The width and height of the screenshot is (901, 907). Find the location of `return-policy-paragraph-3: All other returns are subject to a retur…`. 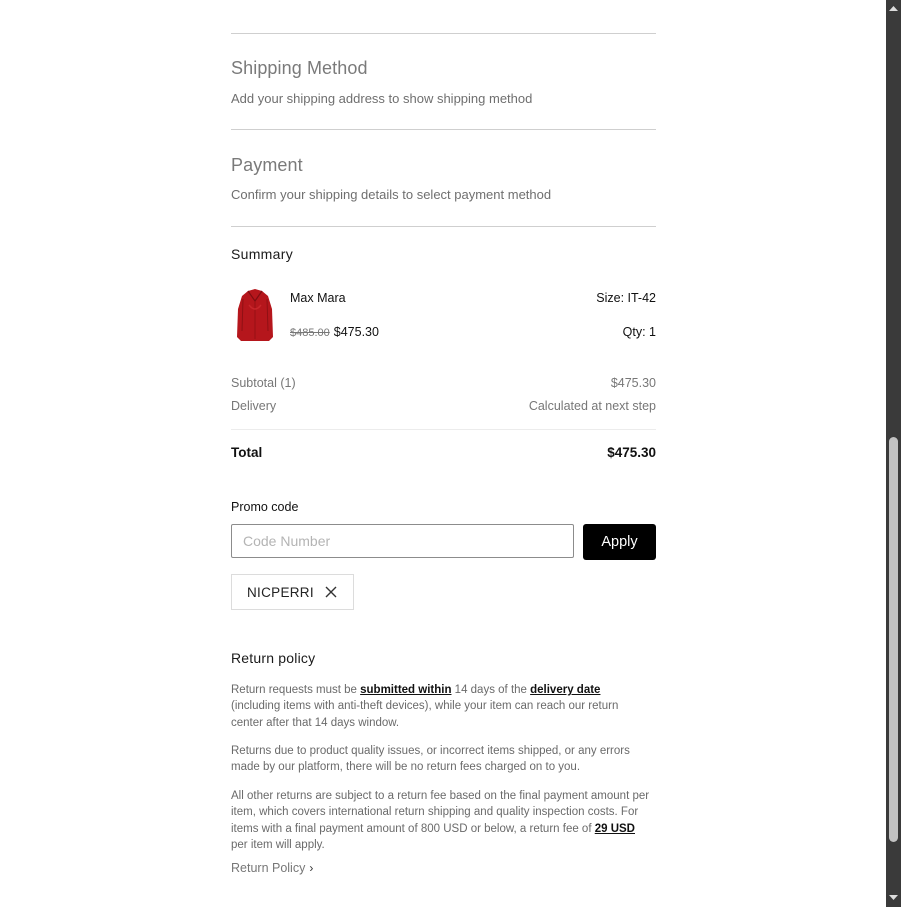

return-policy-paragraph-3: All other returns are subject to a retur… is located at coordinates (441, 820).